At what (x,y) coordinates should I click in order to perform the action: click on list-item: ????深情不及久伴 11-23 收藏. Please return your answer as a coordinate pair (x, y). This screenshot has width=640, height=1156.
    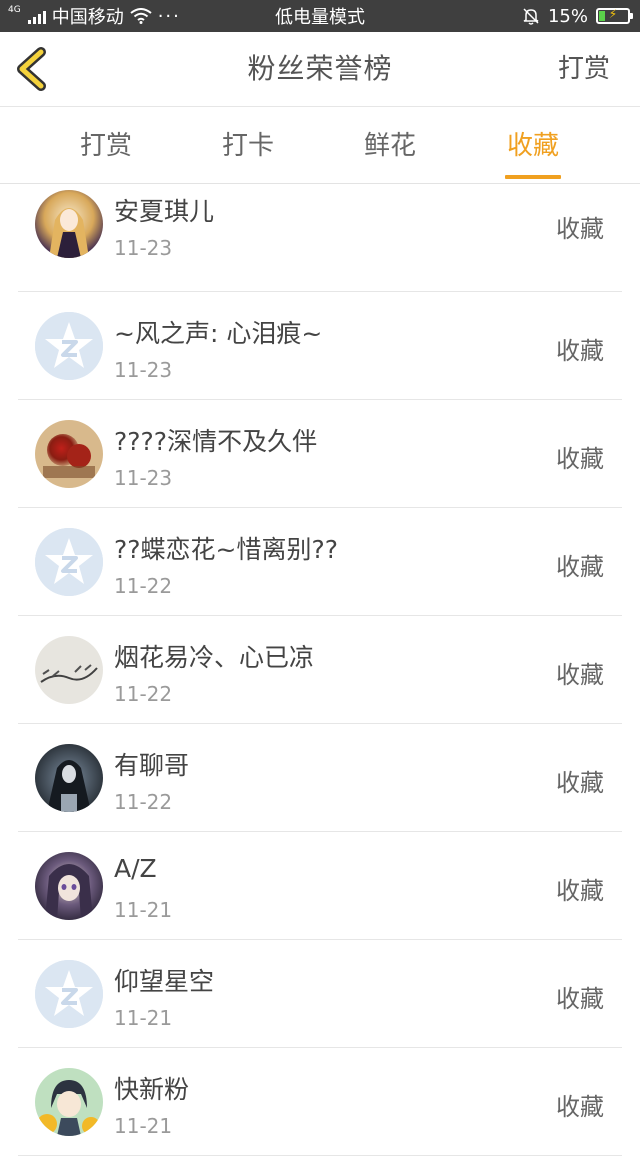
    Looking at the image, I should click on (320, 454).